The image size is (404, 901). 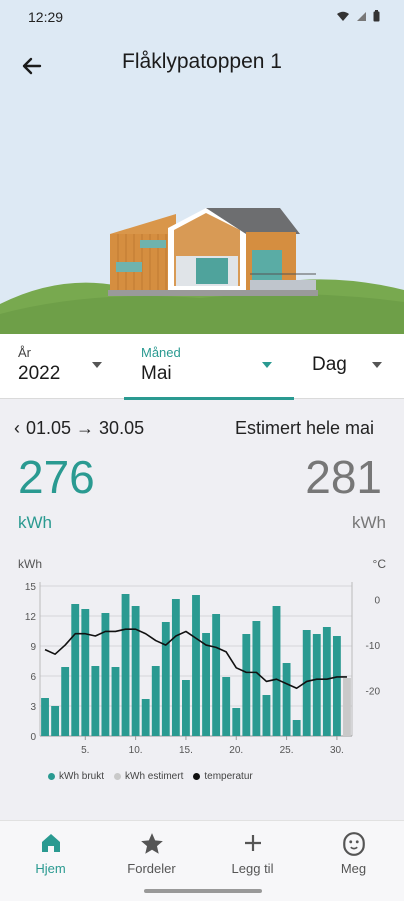 I want to click on nav-me: Meg, so click(x=353, y=851).